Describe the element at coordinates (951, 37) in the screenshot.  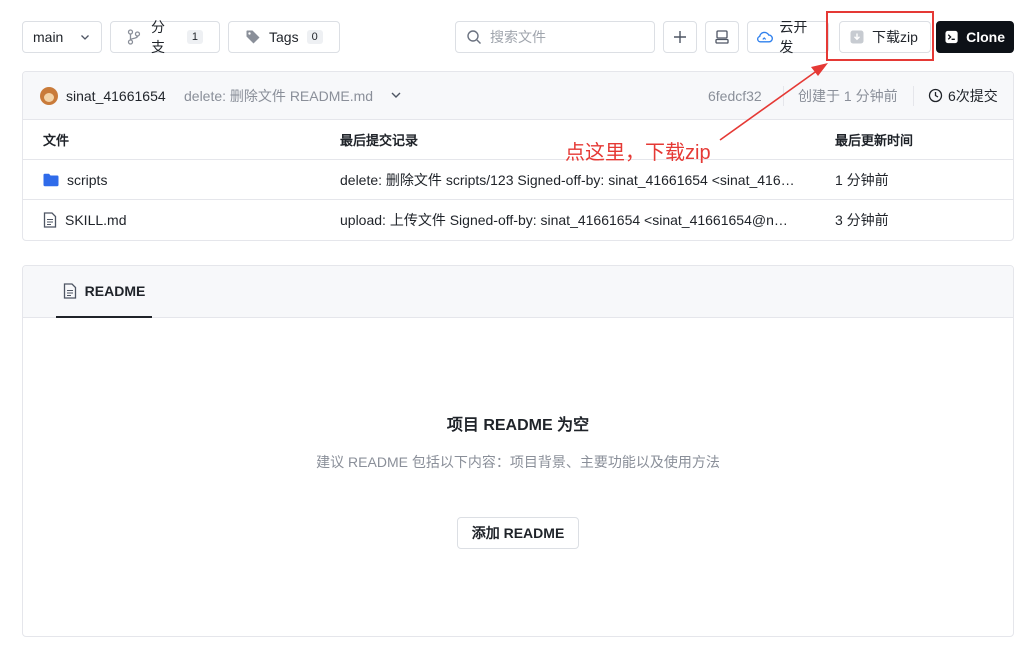
I see `terminal-icon` at that location.